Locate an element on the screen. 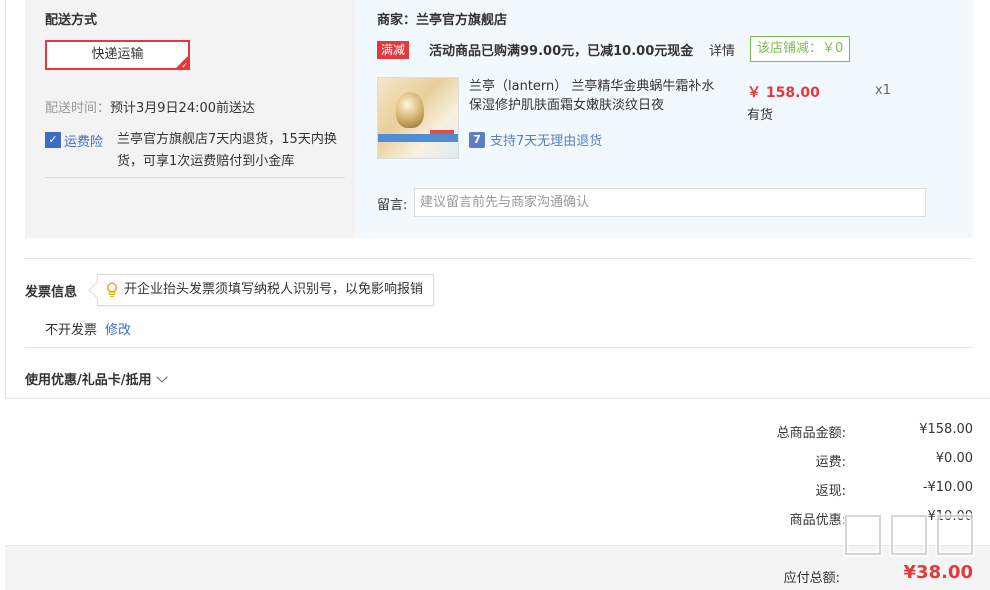  express-shipping-label: 快递运输 is located at coordinates (117, 54).